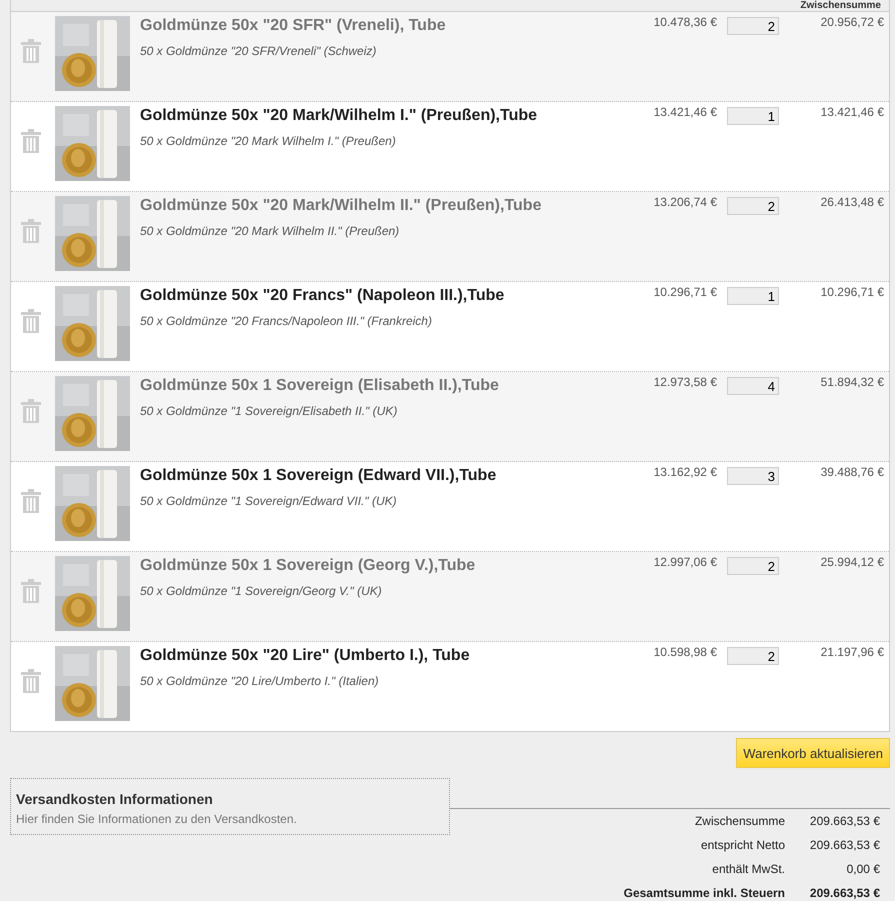  Describe the element at coordinates (852, 561) in the screenshot. I see `line-total: 25.994,12 €` at that location.